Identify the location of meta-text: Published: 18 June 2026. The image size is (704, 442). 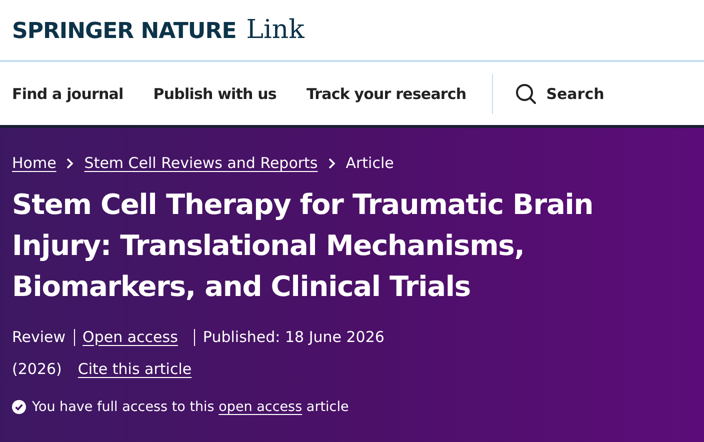
(293, 337).